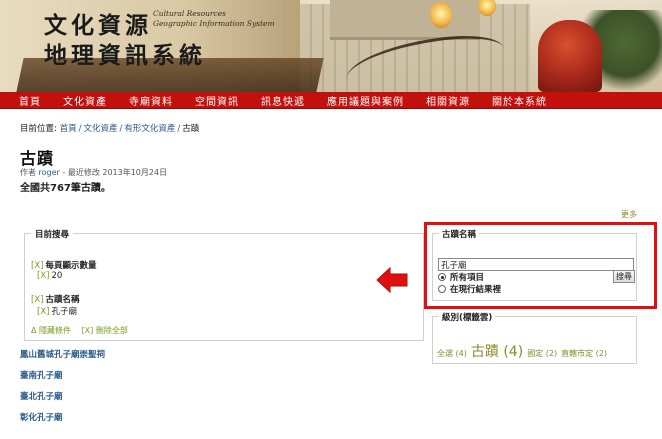 This screenshot has width=662, height=439. Describe the element at coordinates (41, 375) in the screenshot. I see `result-link: 臺南孔子廟` at that location.